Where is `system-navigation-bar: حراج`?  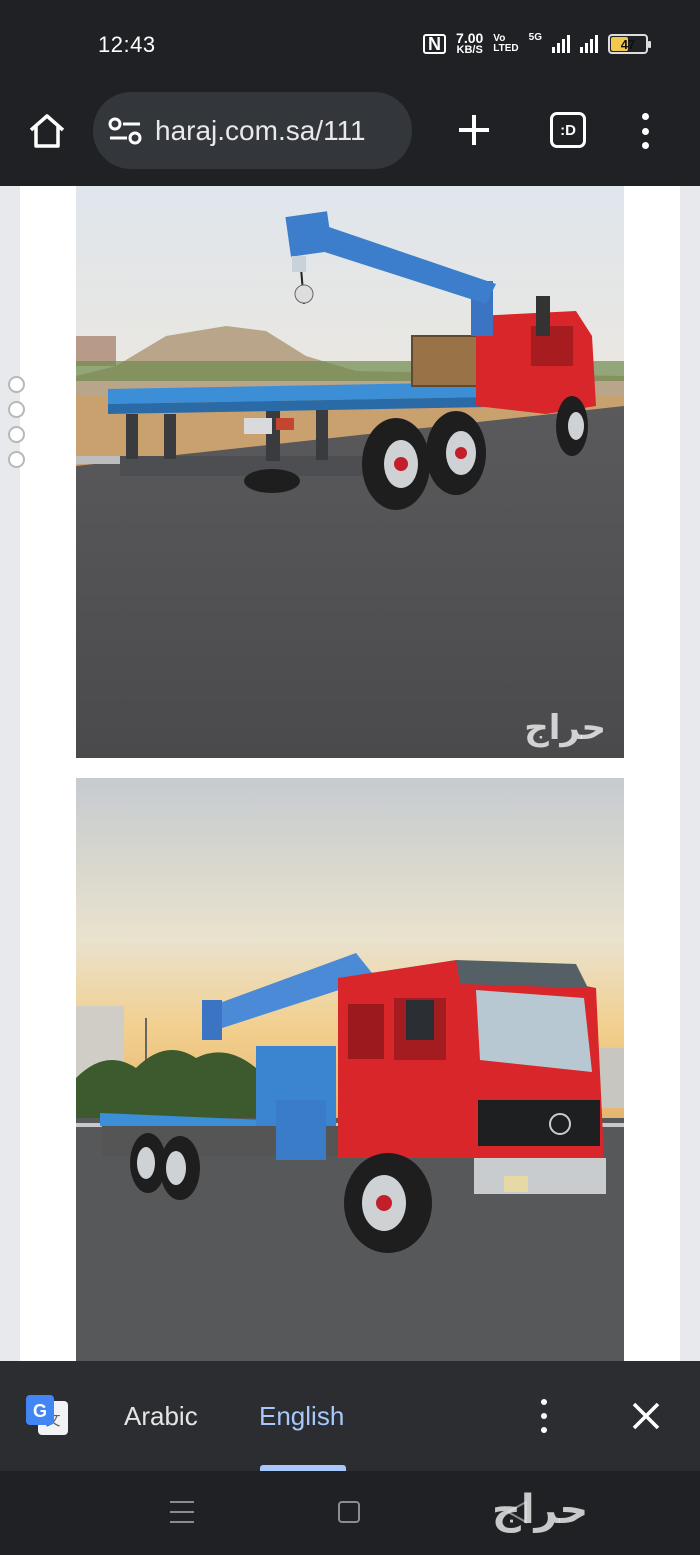
system-navigation-bar: حراج is located at coordinates (350, 1513).